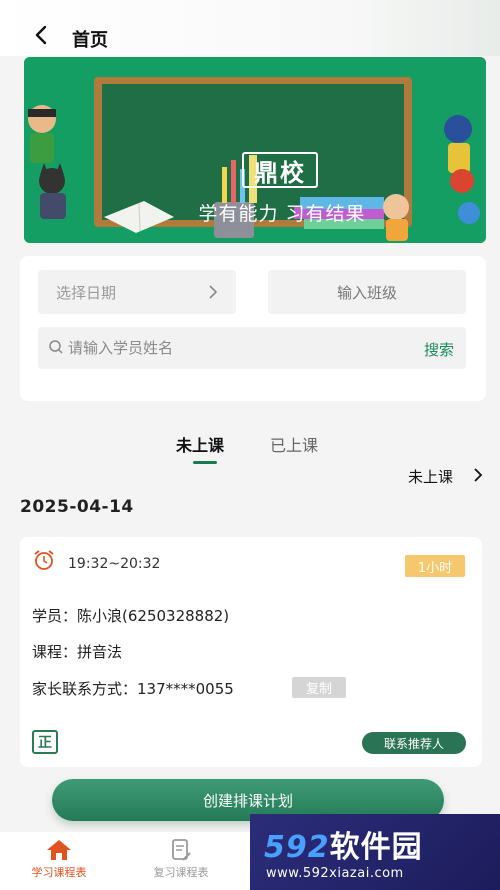 The image size is (500, 890). Describe the element at coordinates (250, 28) in the screenshot. I see `top-bar: 首页` at that location.